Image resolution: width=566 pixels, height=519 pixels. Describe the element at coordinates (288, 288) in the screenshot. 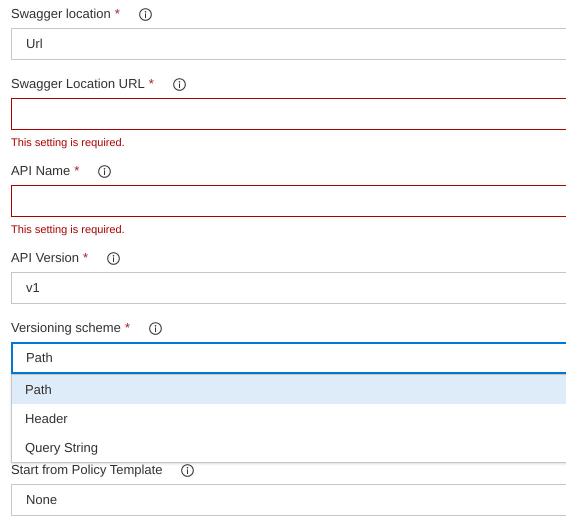

I see `input-field: v1` at that location.